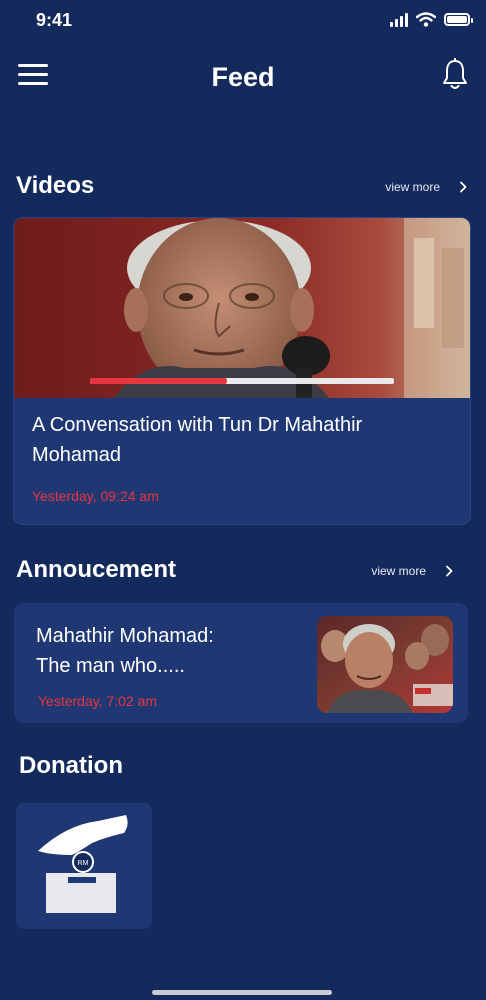 Image resolution: width=486 pixels, height=1000 pixels. Describe the element at coordinates (54, 20) in the screenshot. I see `status-time: 9:41` at that location.